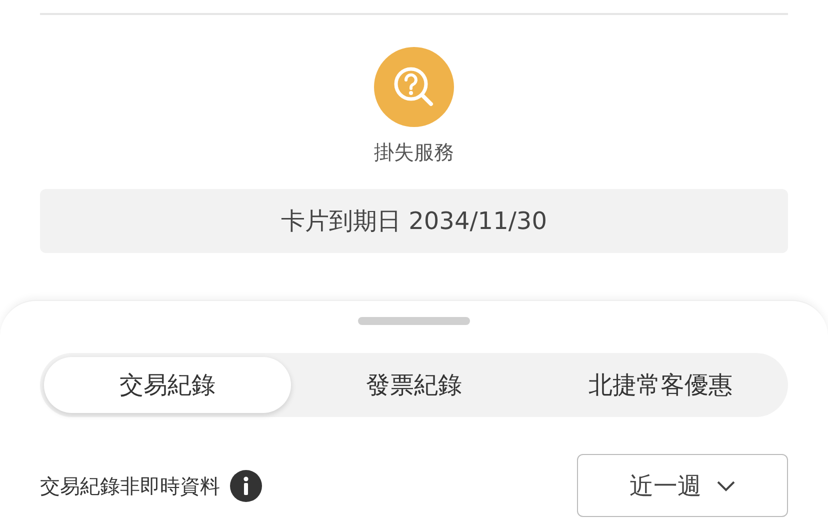  What do you see at coordinates (682, 485) in the screenshot?
I see `period-dropdown: 近一週` at bounding box center [682, 485].